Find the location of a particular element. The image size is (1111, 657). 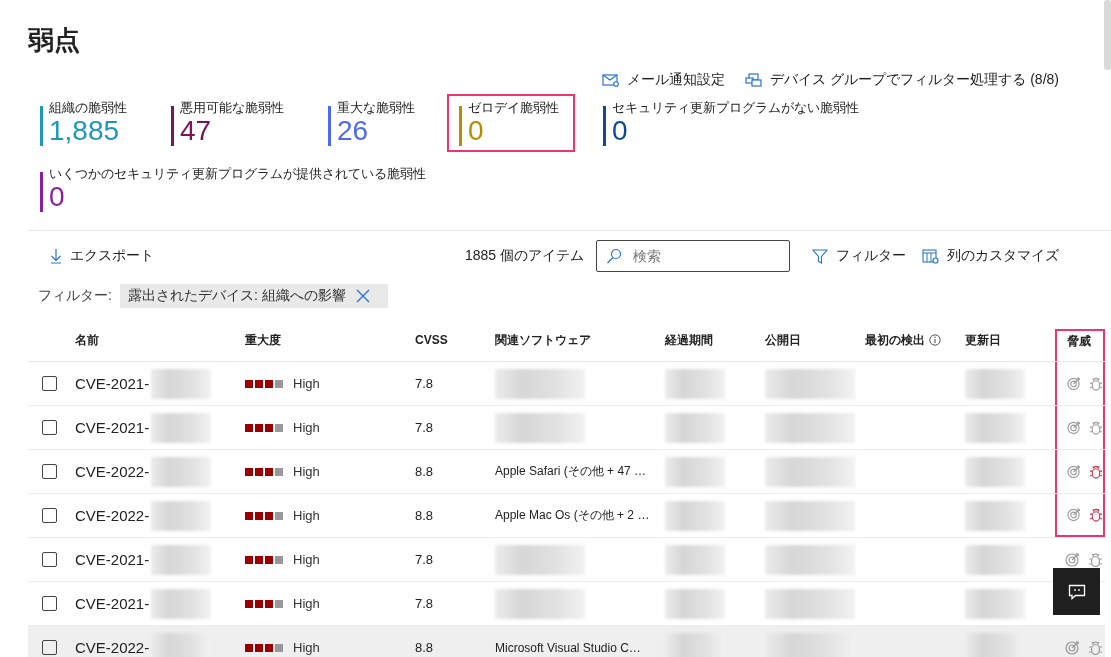

metric-card: 悪用可能な脆弱性 47 is located at coordinates (229, 123).